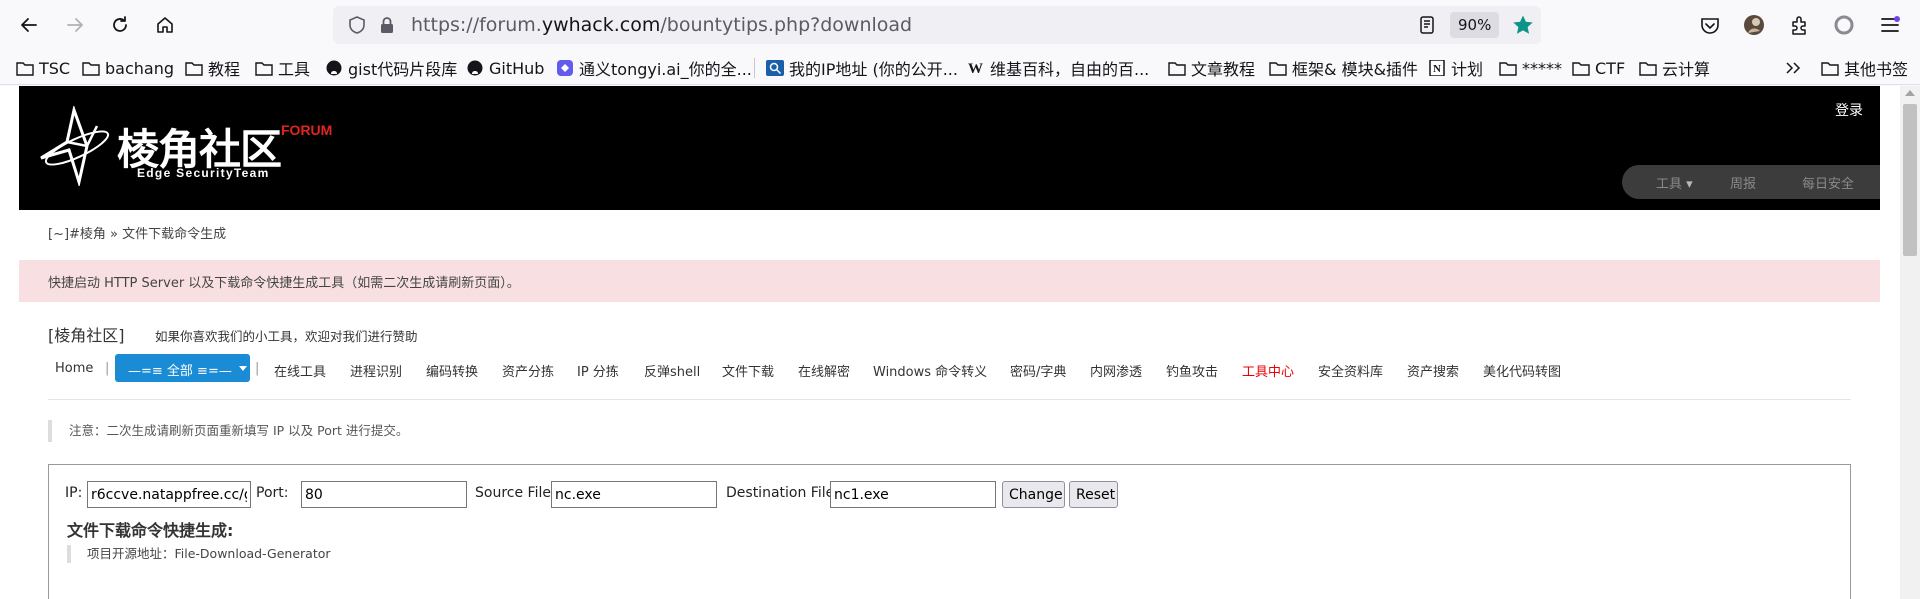 This screenshot has width=1920, height=599. What do you see at coordinates (1910, 342) in the screenshot?
I see `page-scrollbar` at bounding box center [1910, 342].